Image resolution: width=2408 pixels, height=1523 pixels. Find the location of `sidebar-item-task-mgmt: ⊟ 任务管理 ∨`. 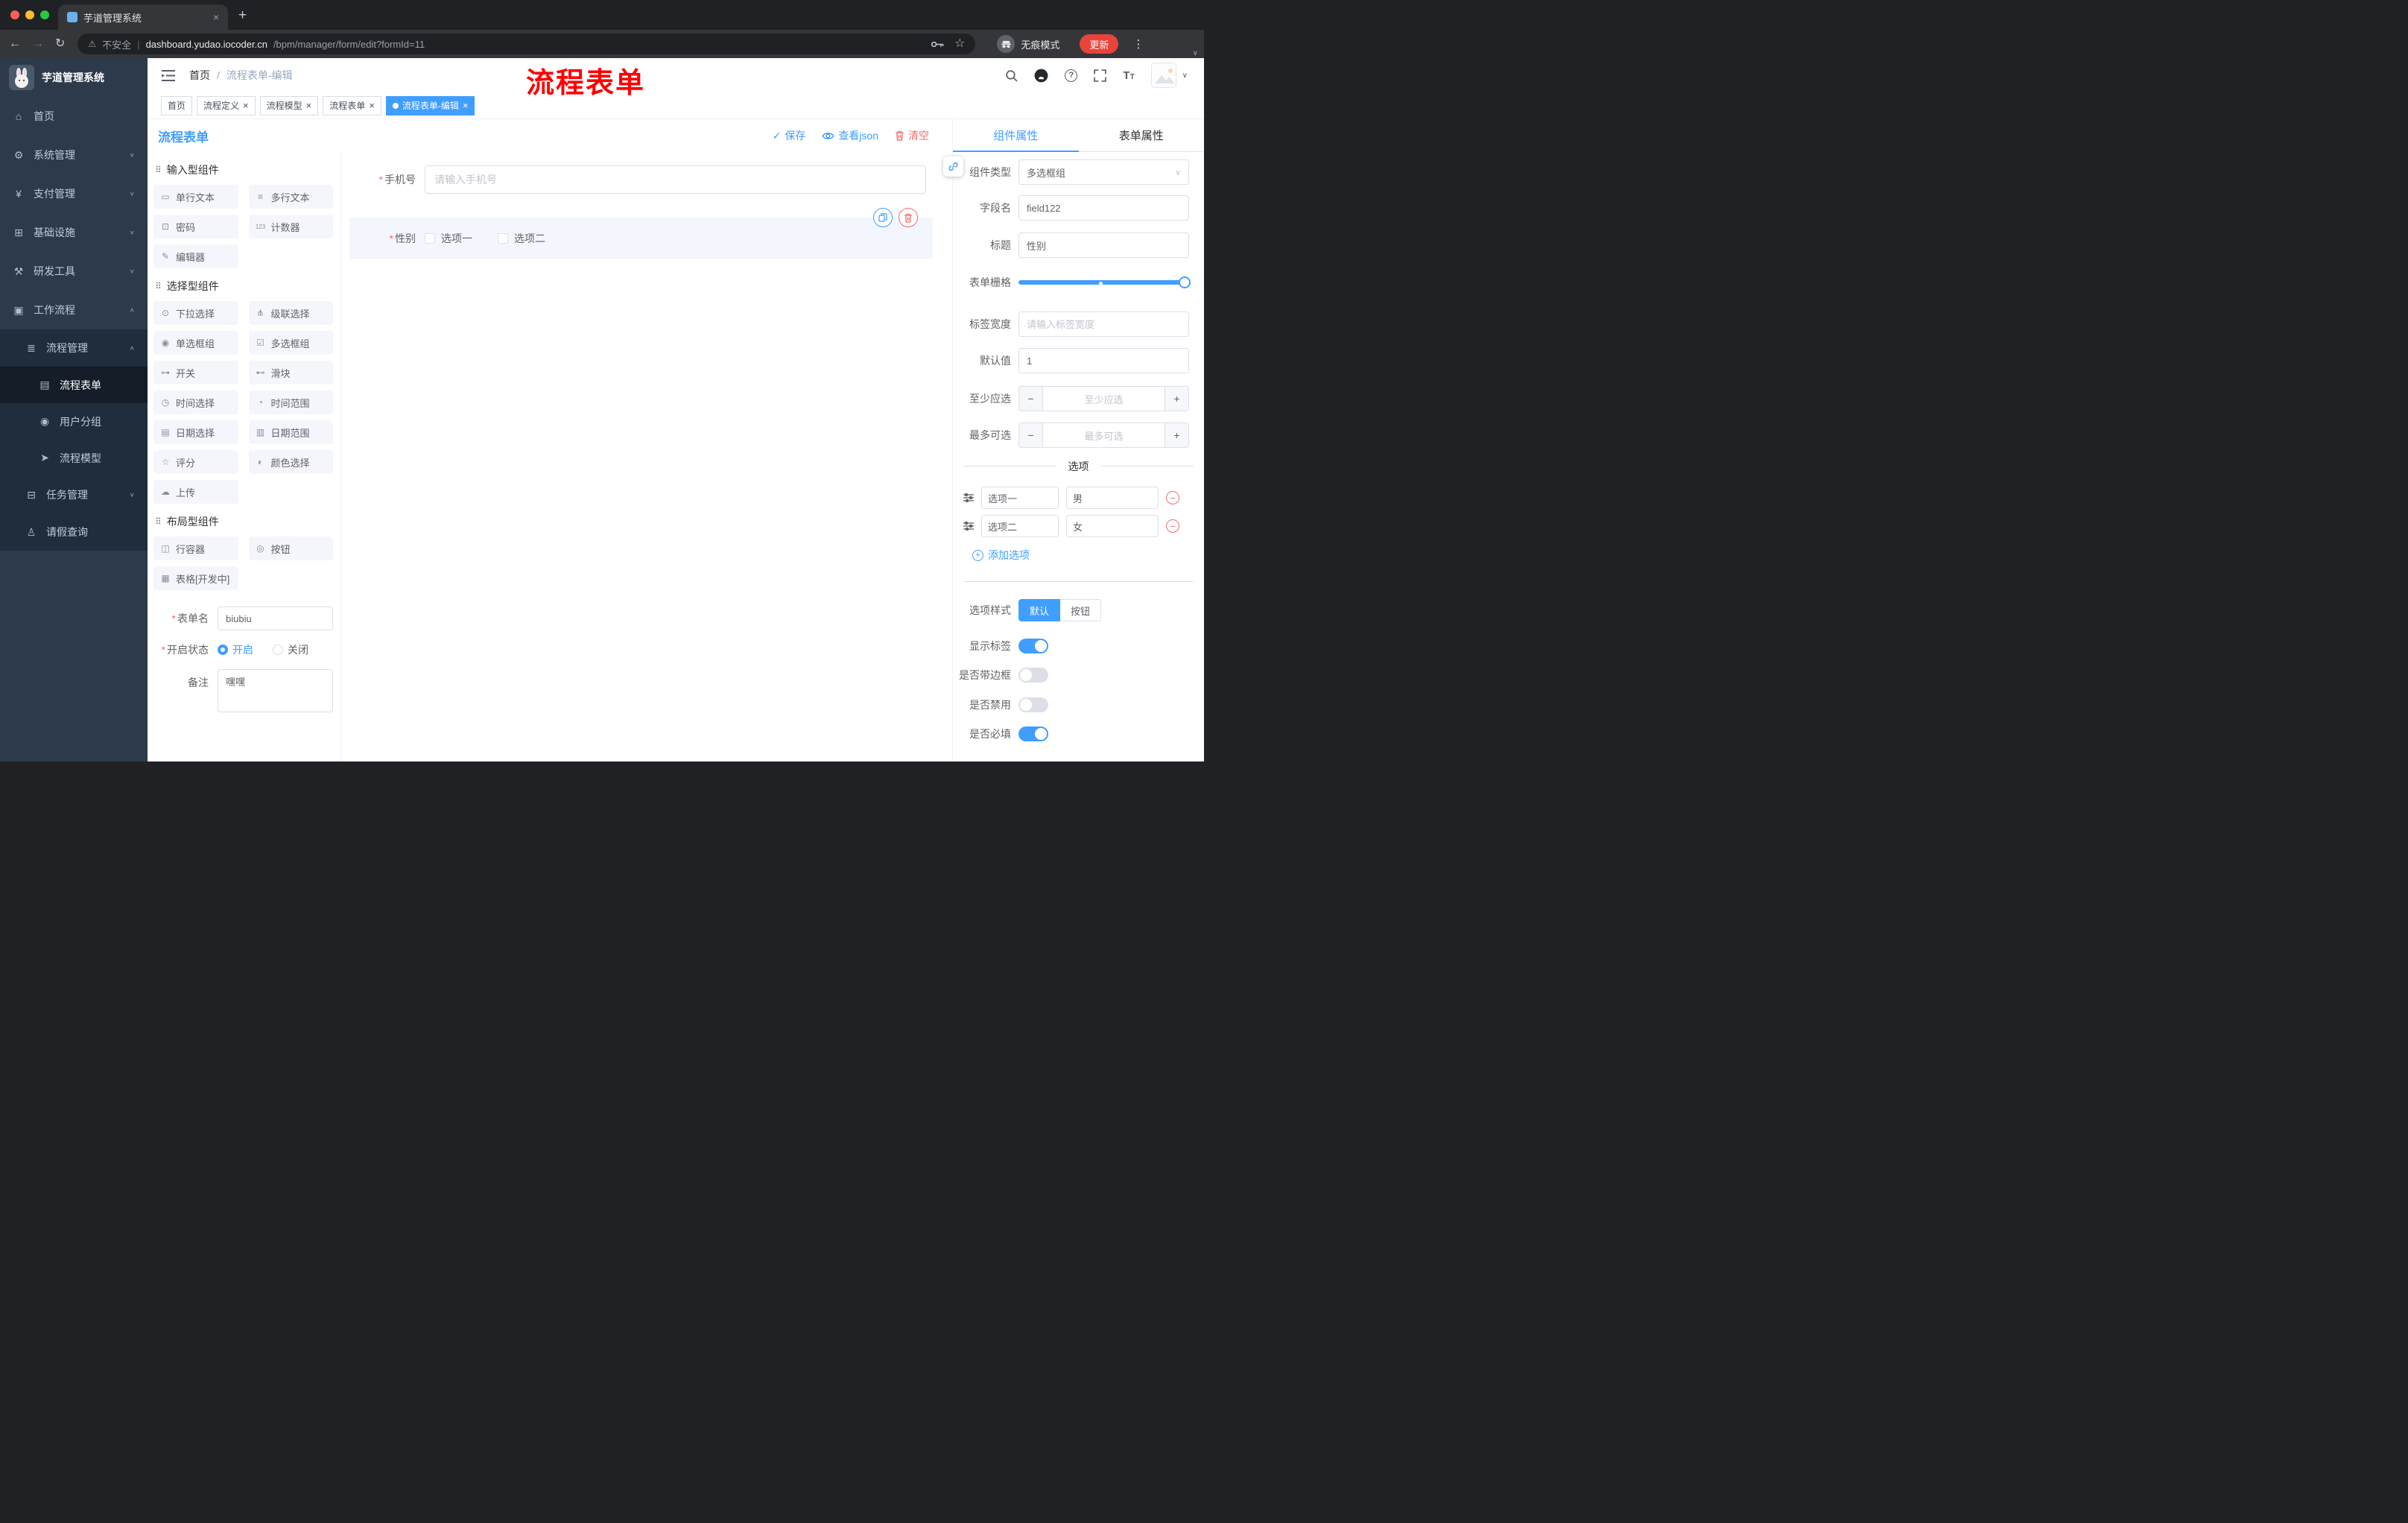

sidebar-item-task-mgmt: ⊟ 任务管理 ∨ is located at coordinates (74, 495).